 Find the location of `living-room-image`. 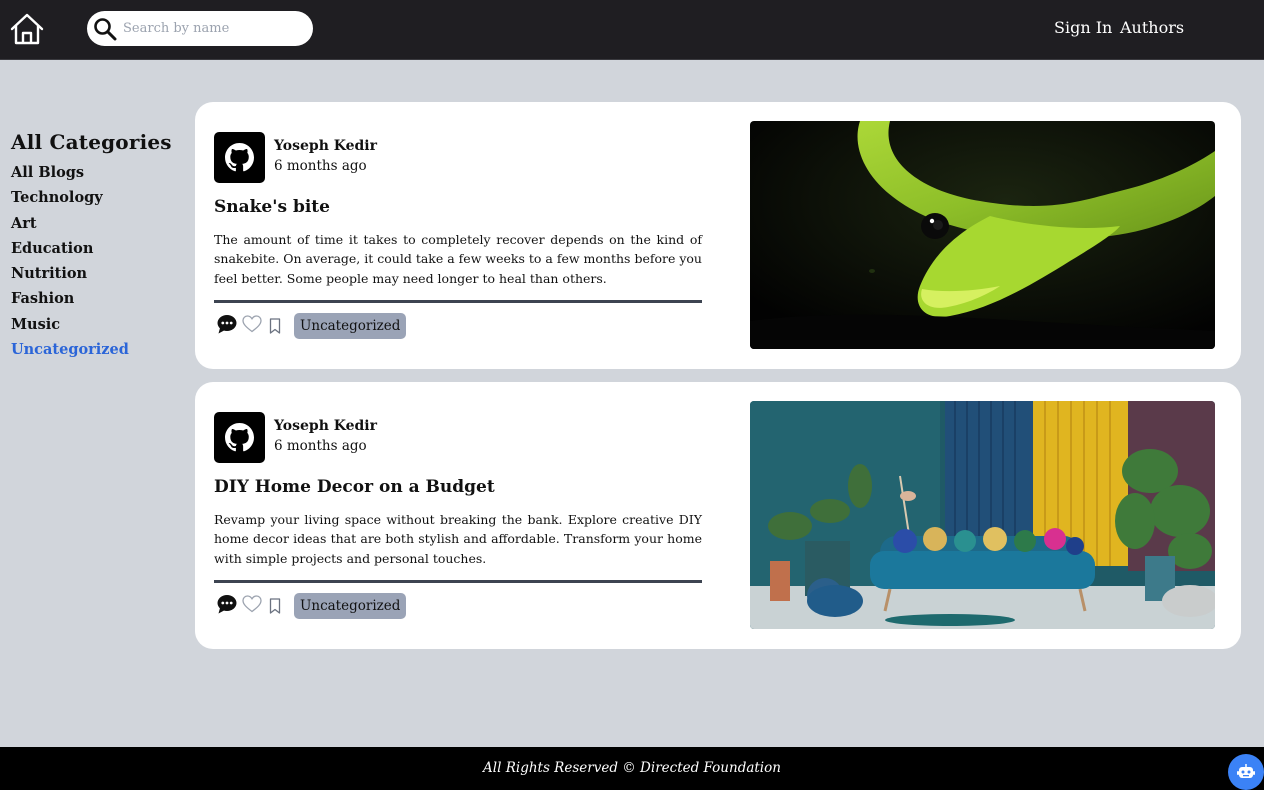

living-room-image is located at coordinates (982, 515).